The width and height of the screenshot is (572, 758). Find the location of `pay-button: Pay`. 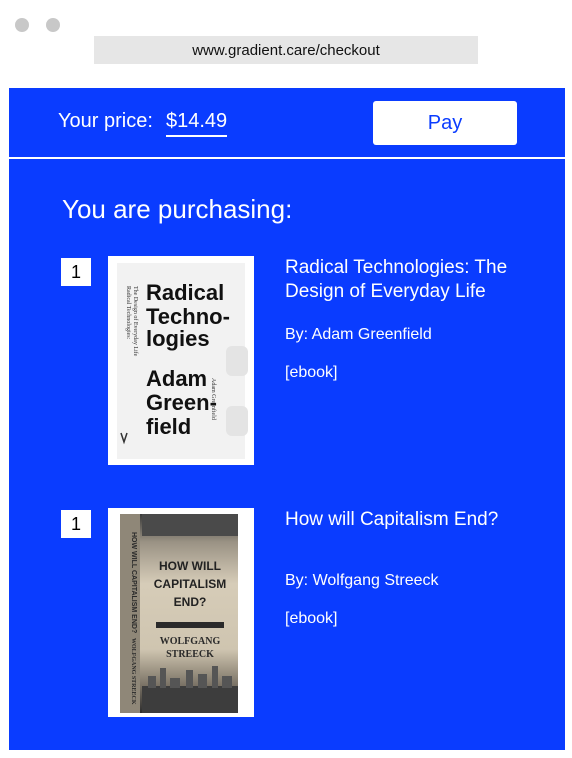

pay-button: Pay is located at coordinates (445, 123).